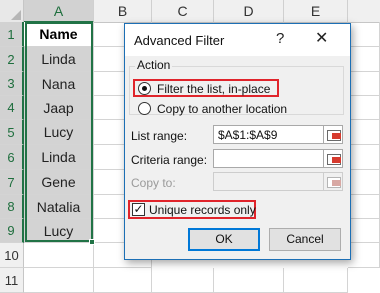 The width and height of the screenshot is (380, 293). Describe the element at coordinates (12, 84) in the screenshot. I see `row-header-3: 3` at that location.